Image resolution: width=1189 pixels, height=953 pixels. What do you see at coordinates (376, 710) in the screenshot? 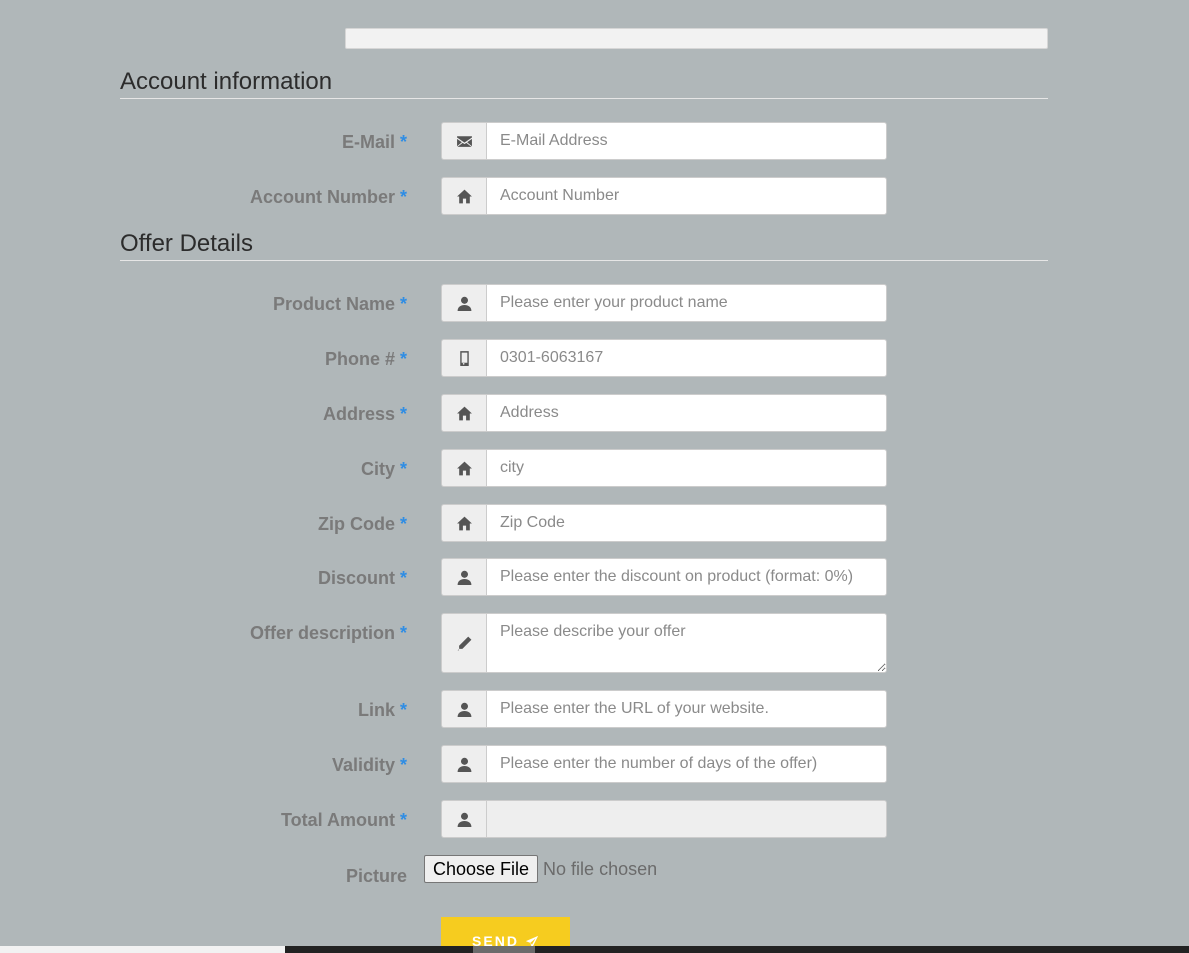
I see `field-label-link: Link` at bounding box center [376, 710].